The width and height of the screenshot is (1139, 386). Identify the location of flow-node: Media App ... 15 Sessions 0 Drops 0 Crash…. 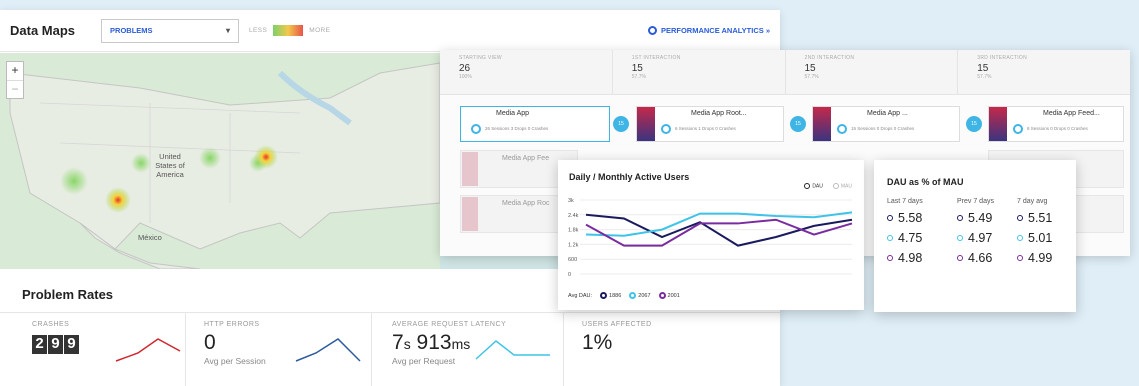
(886, 124).